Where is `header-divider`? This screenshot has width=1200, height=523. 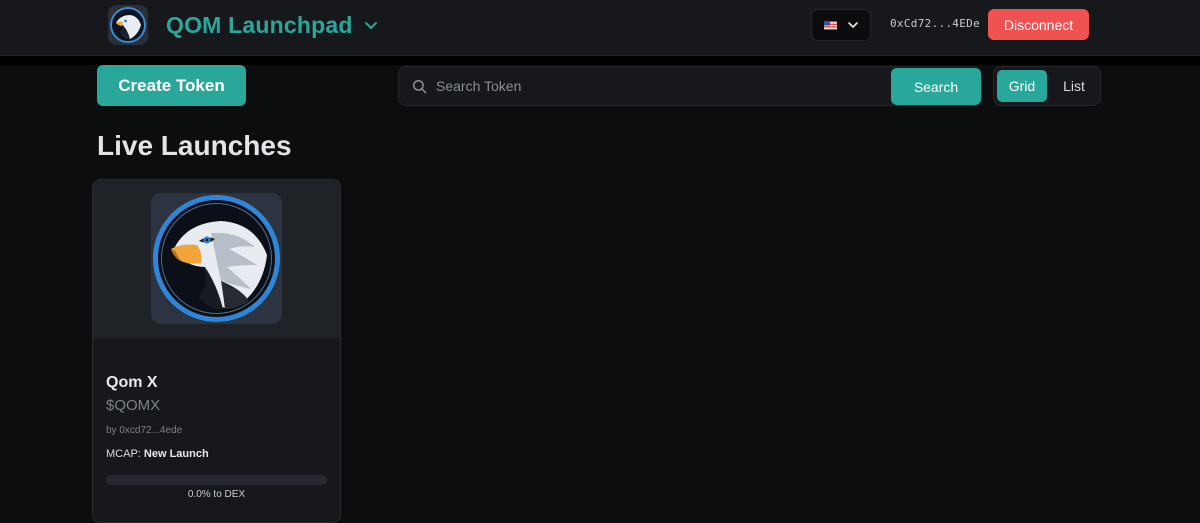 header-divider is located at coordinates (600, 60).